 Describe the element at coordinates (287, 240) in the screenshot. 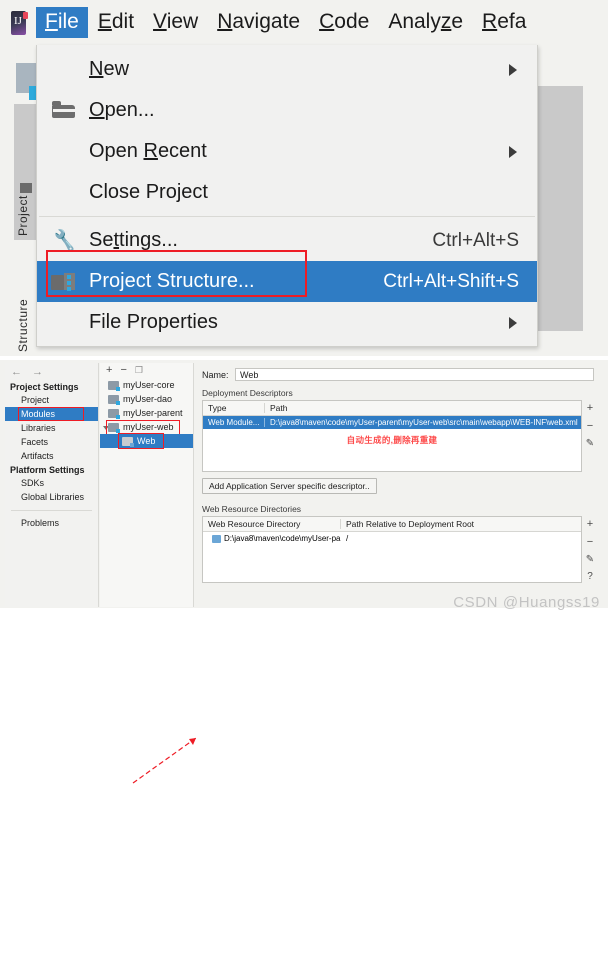

I see `menu-item-settings: 🔧 Settings... Ctrl+Alt+S` at that location.